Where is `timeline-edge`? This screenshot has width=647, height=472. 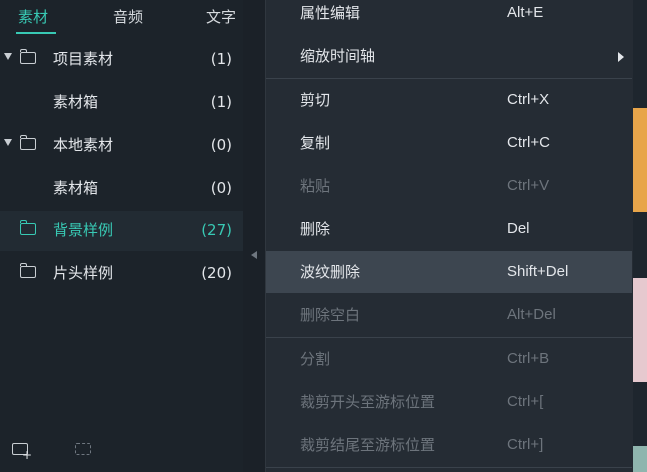
timeline-edge is located at coordinates (640, 236).